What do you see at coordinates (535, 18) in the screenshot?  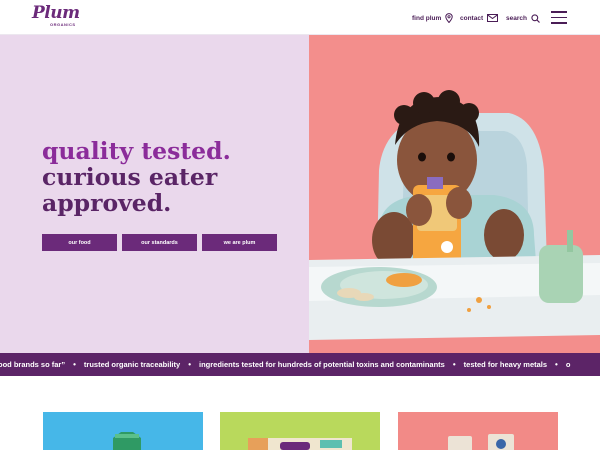 I see `search-icon` at bounding box center [535, 18].